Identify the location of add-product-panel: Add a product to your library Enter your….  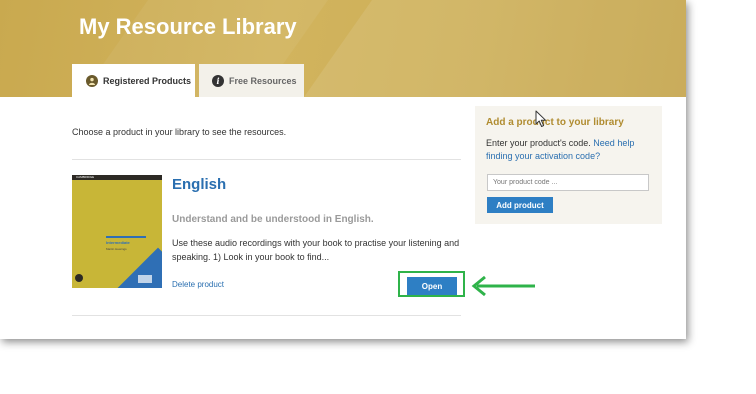
(568, 165).